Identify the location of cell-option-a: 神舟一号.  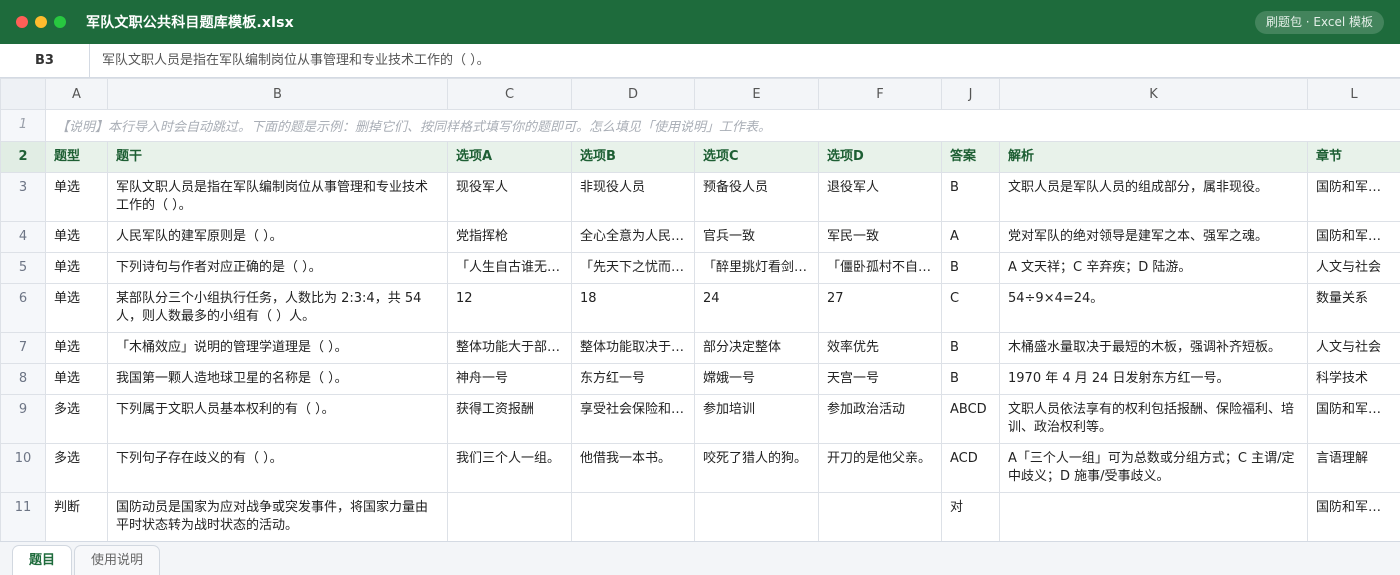
(509, 379).